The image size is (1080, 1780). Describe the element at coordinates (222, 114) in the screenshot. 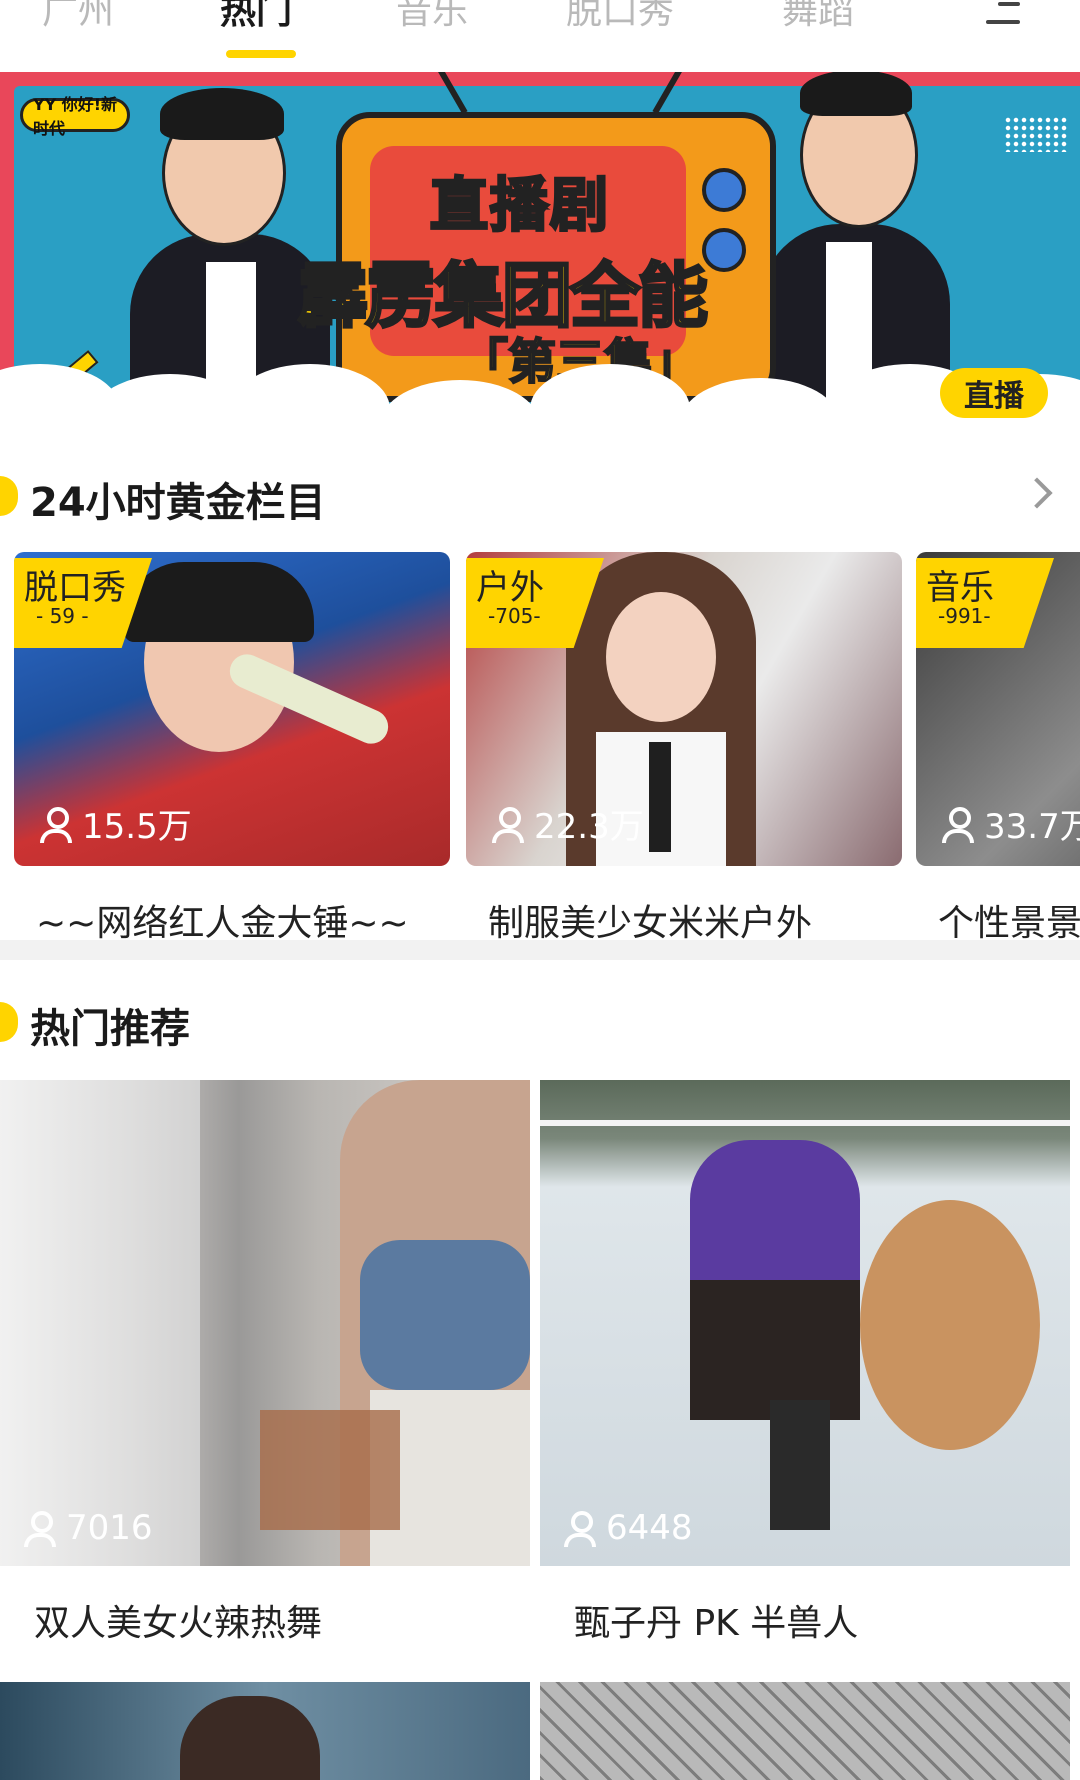

I see `host-left-hair` at that location.